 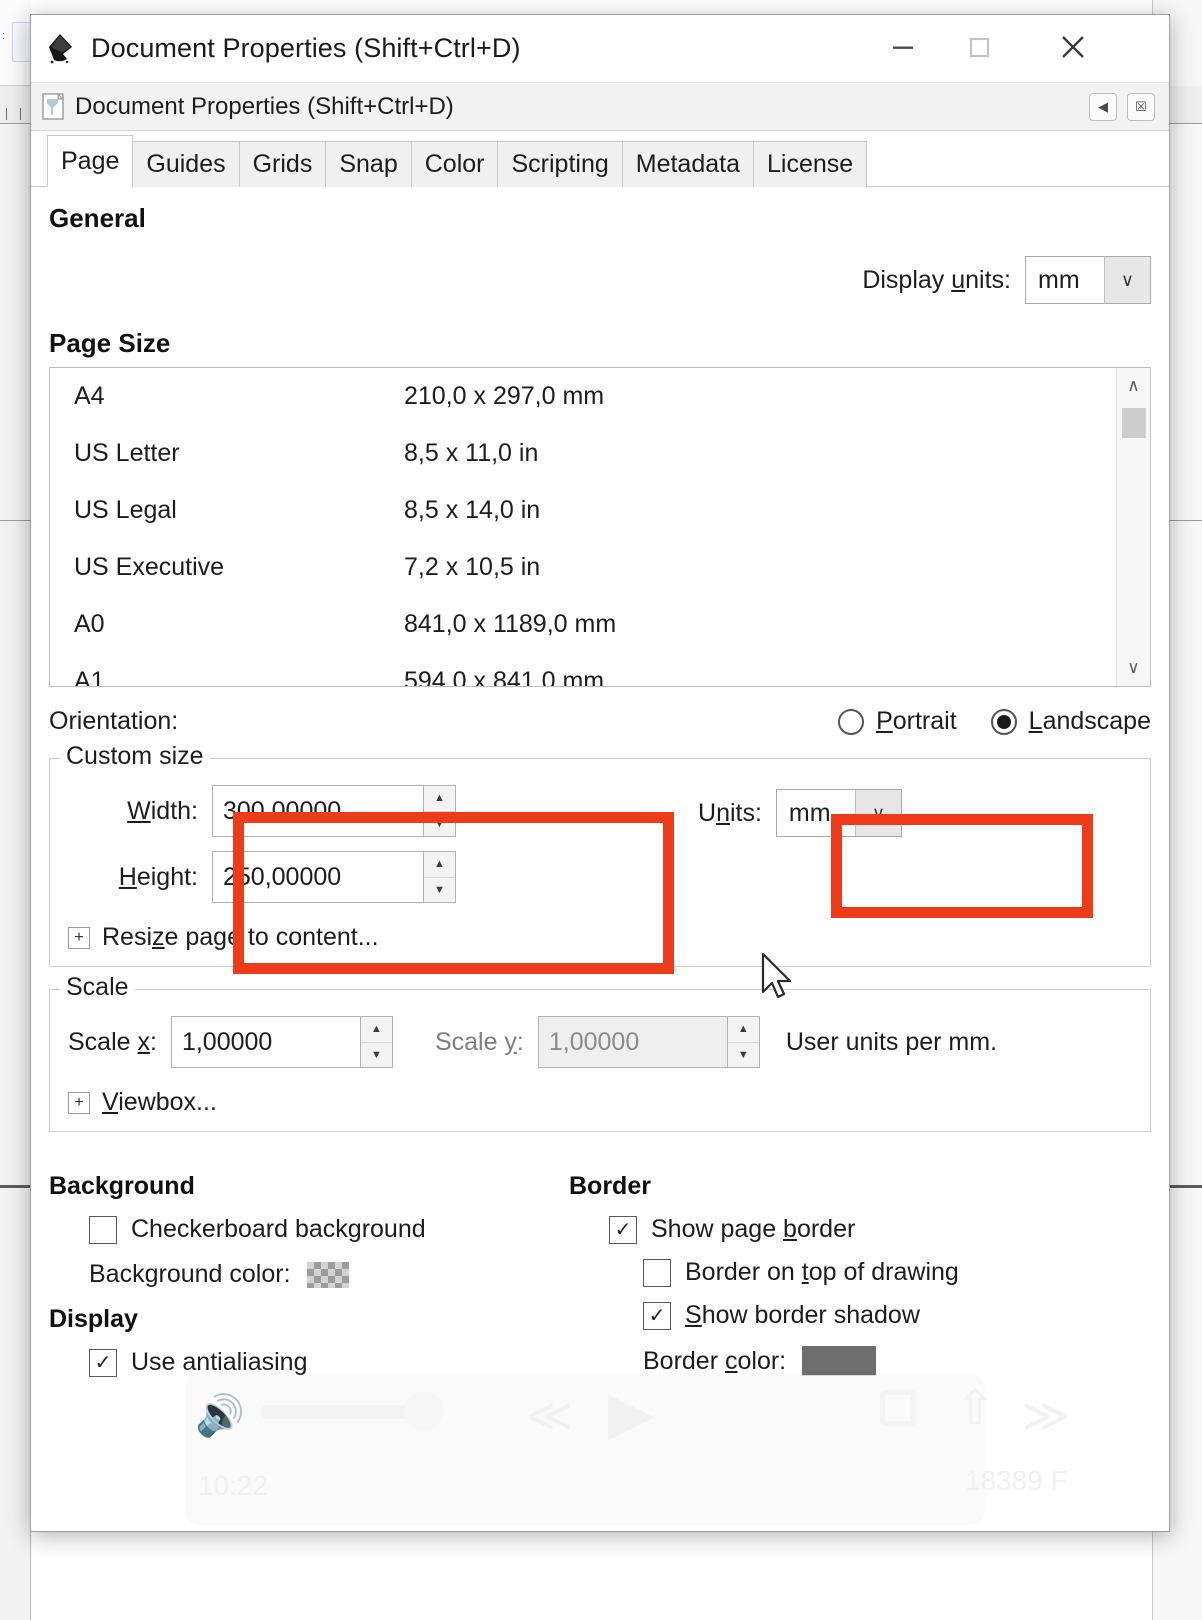 What do you see at coordinates (810, 164) in the screenshot?
I see `tab-license: License` at bounding box center [810, 164].